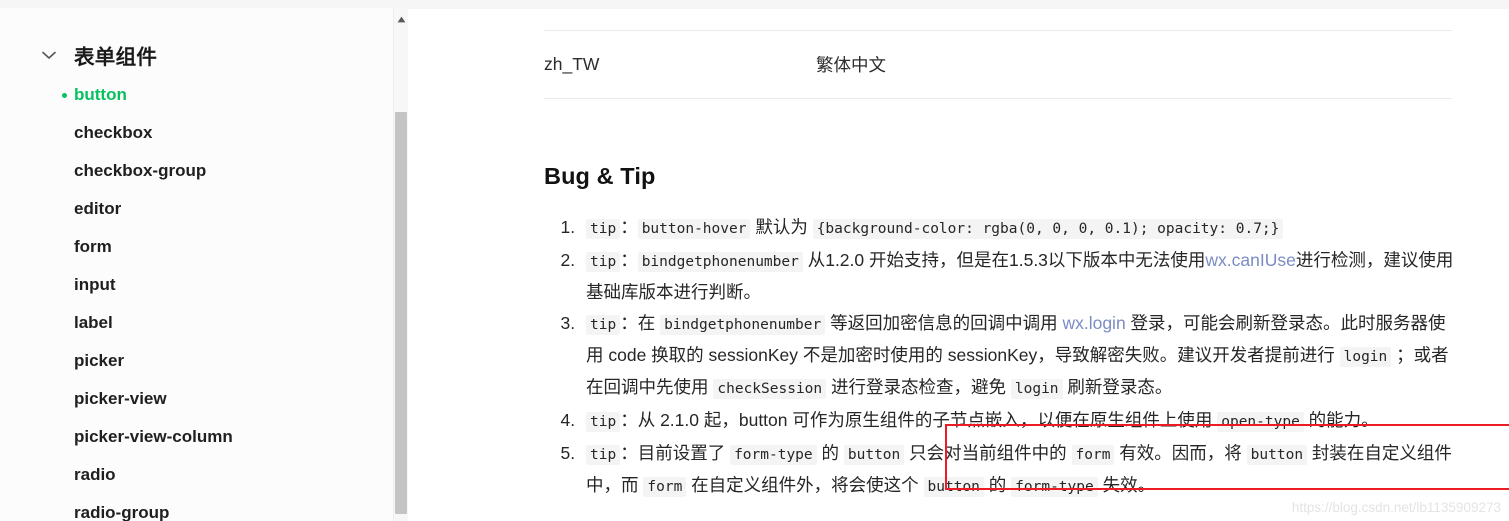 The height and width of the screenshot is (521, 1509). Describe the element at coordinates (204, 4) in the screenshot. I see `sidebar-top-strip` at that location.